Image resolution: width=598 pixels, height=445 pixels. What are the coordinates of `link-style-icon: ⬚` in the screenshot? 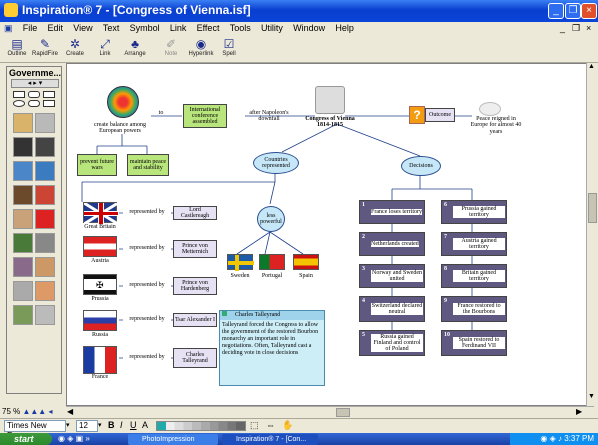 It's located at (254, 425).